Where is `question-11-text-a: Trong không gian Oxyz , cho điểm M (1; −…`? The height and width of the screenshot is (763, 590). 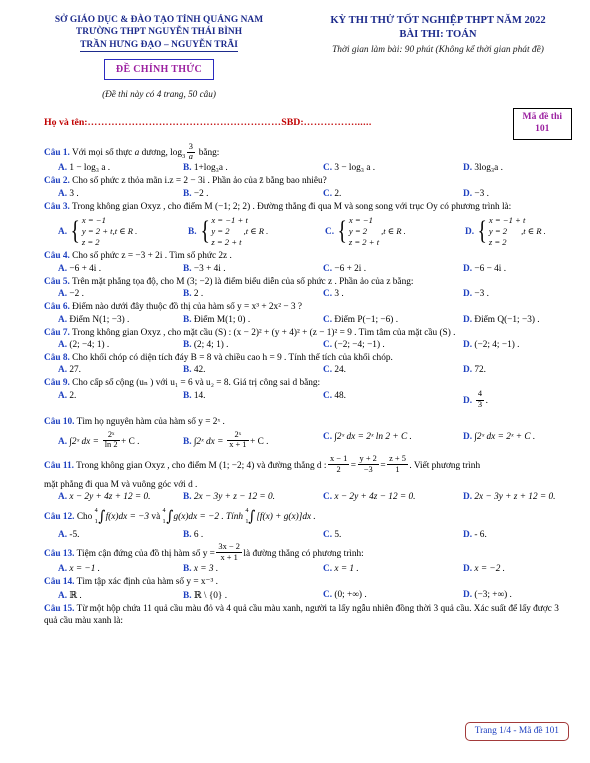
question-11-text-a: Trong không gian Oxyz , cho điểm M (1; −… is located at coordinates (201, 465).